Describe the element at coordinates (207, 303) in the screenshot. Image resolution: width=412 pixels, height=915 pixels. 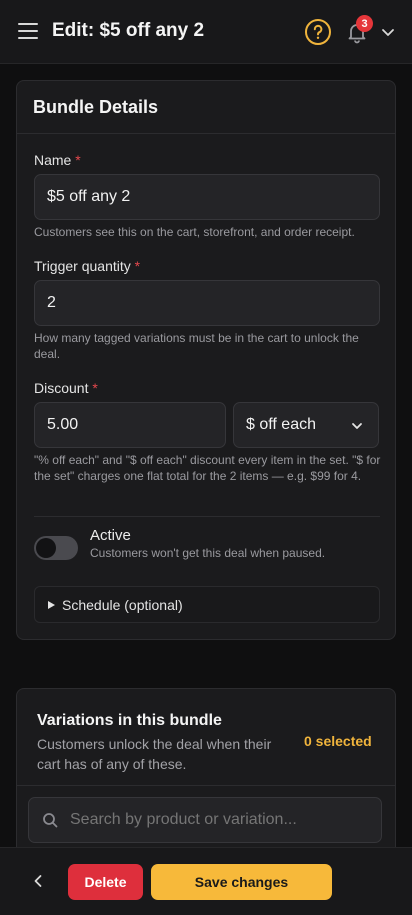
I see `trigger-quantity-input` at that location.